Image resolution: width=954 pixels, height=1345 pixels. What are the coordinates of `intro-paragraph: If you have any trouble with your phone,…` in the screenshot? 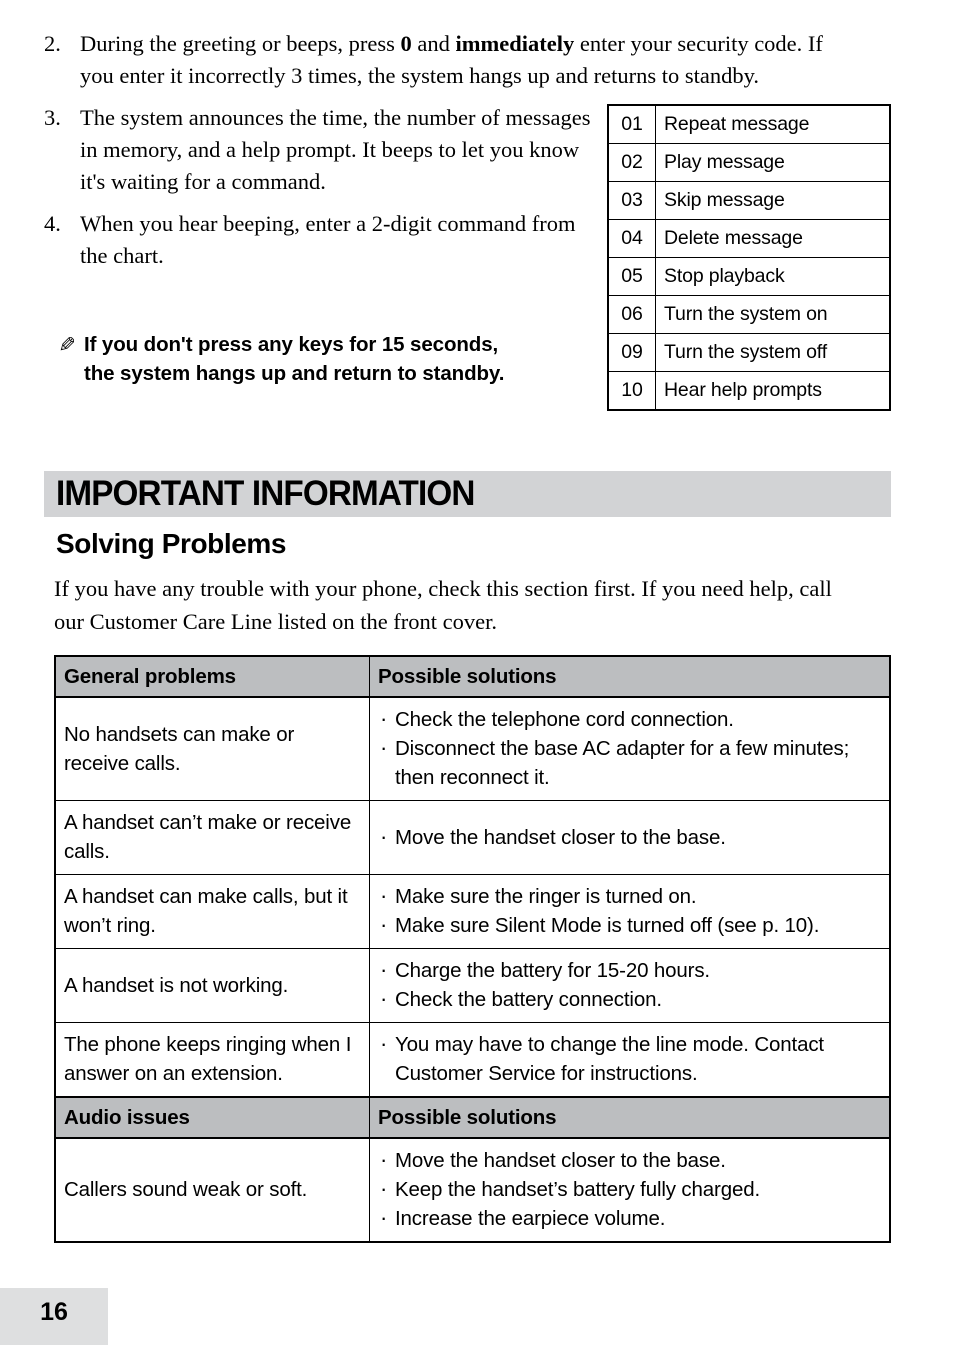 It's located at (443, 605).